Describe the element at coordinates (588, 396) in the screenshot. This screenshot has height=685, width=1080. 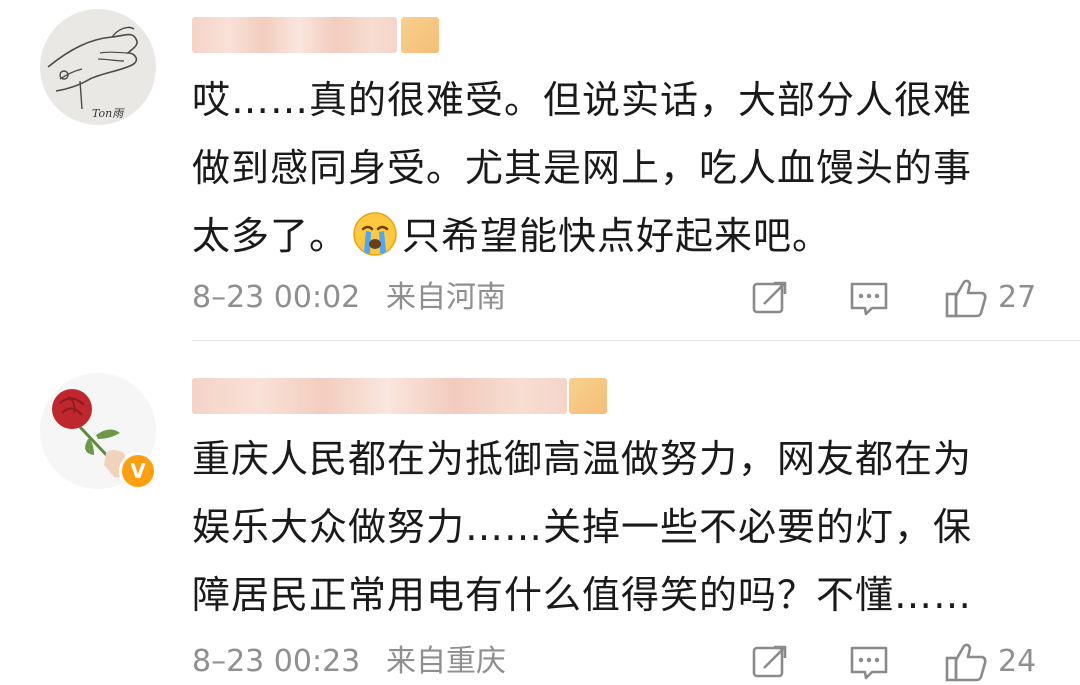
I see `user-level-badge-blurred` at that location.